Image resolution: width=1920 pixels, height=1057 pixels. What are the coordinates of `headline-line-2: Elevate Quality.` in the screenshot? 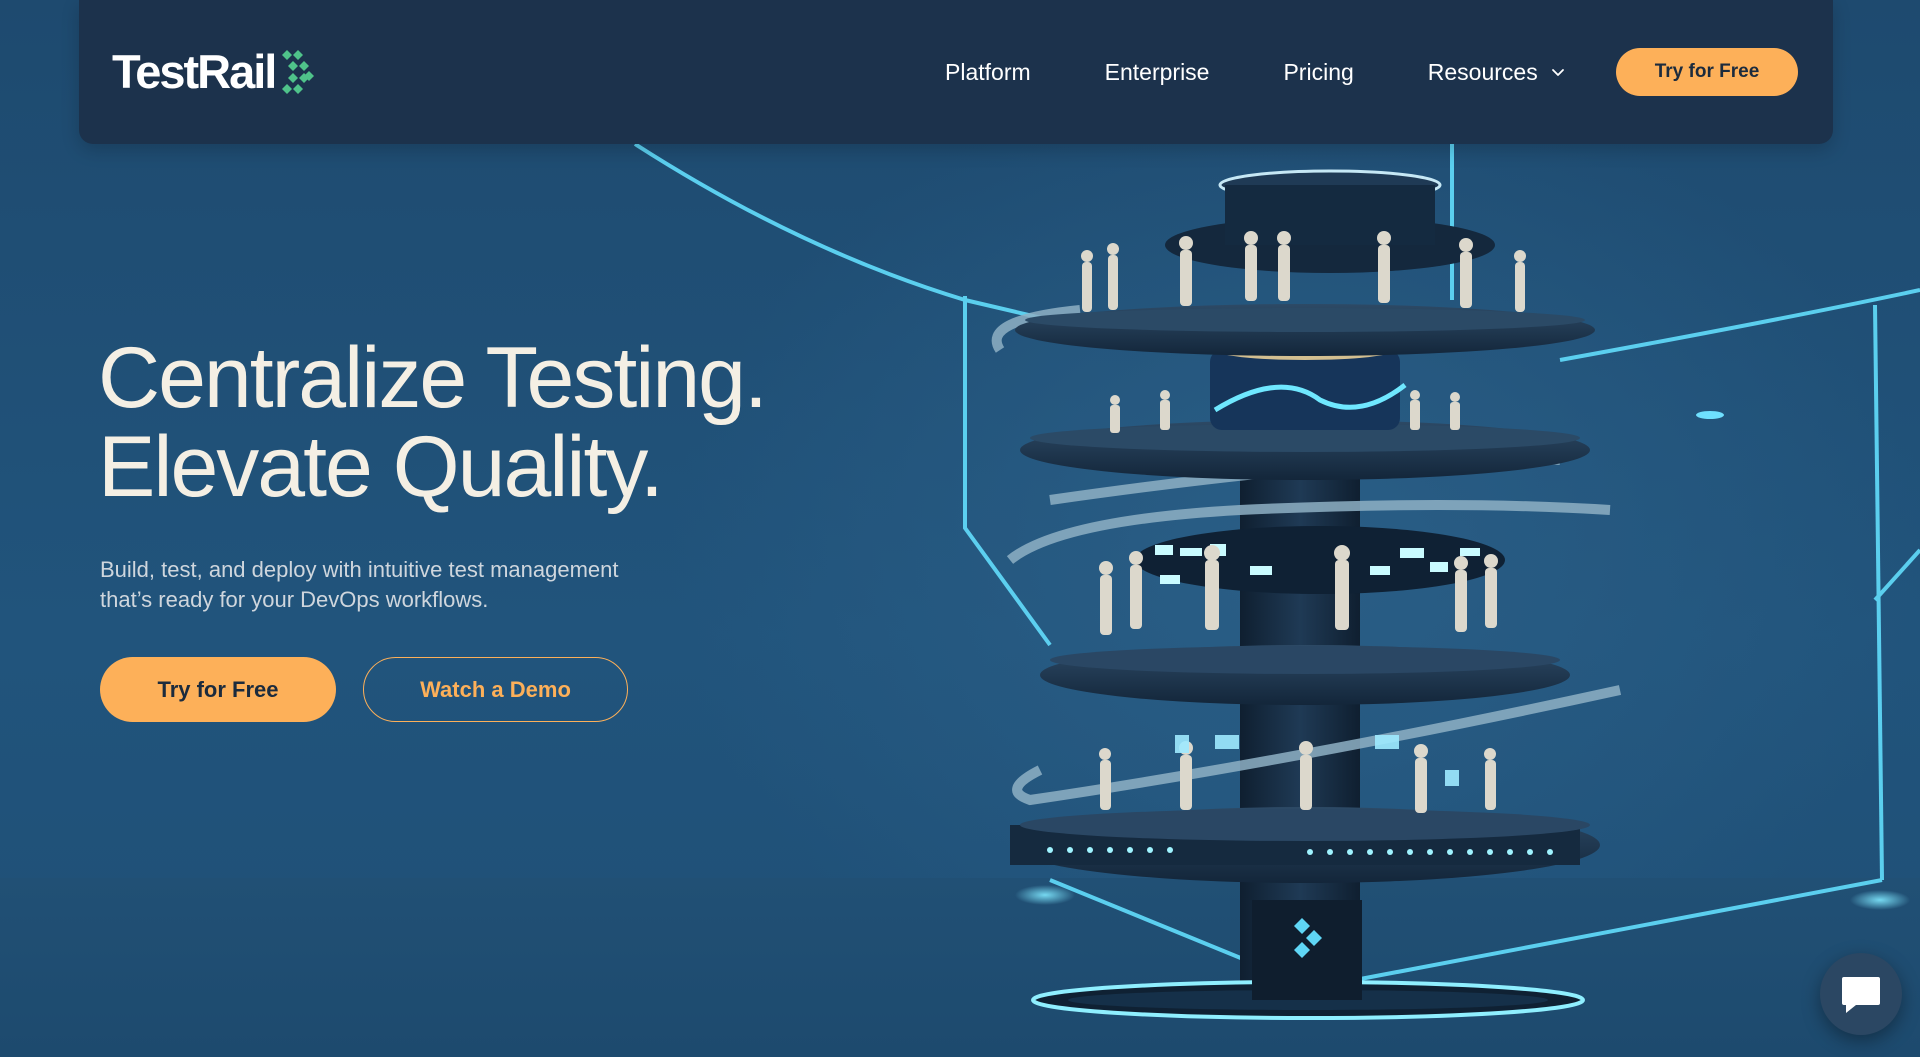 It's located at (381, 467).